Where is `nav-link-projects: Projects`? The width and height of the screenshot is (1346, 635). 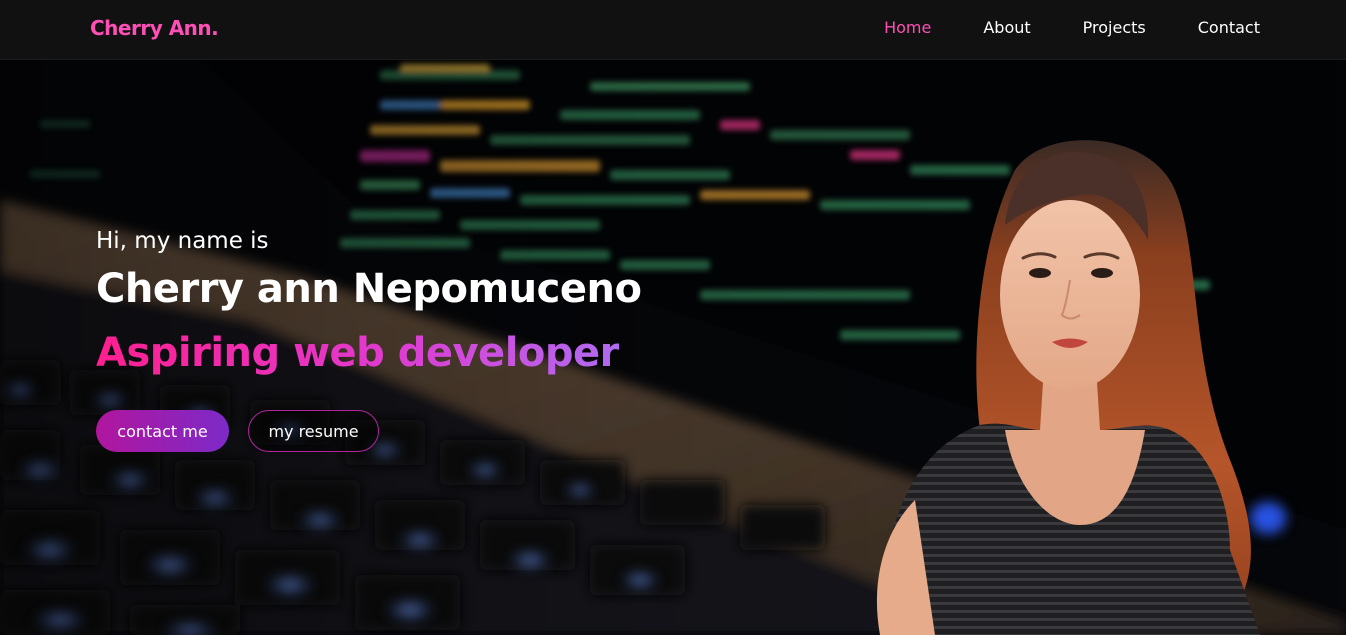 nav-link-projects: Projects is located at coordinates (1114, 27).